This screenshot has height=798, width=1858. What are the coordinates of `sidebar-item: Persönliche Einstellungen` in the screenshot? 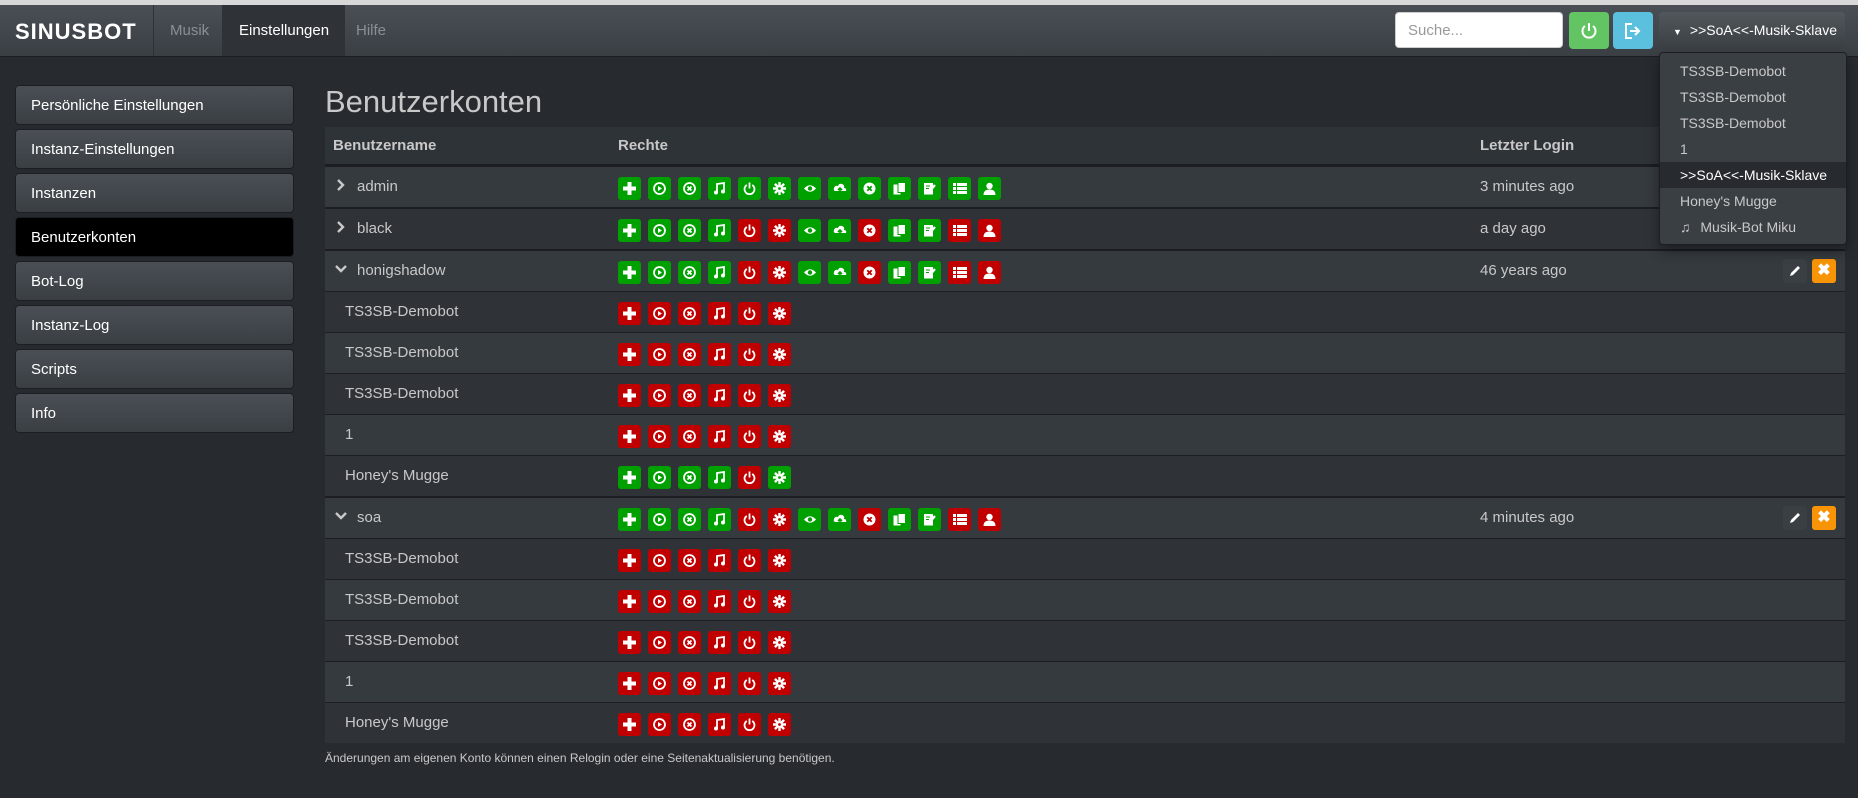 It's located at (154, 105).